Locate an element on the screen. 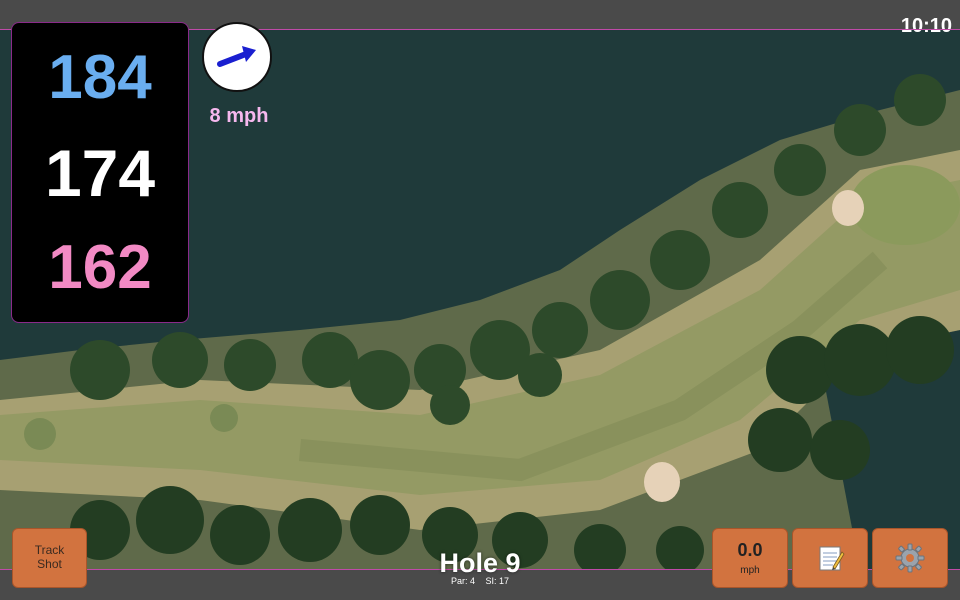 The width and height of the screenshot is (960, 600). notepad-icon is located at coordinates (832, 558).